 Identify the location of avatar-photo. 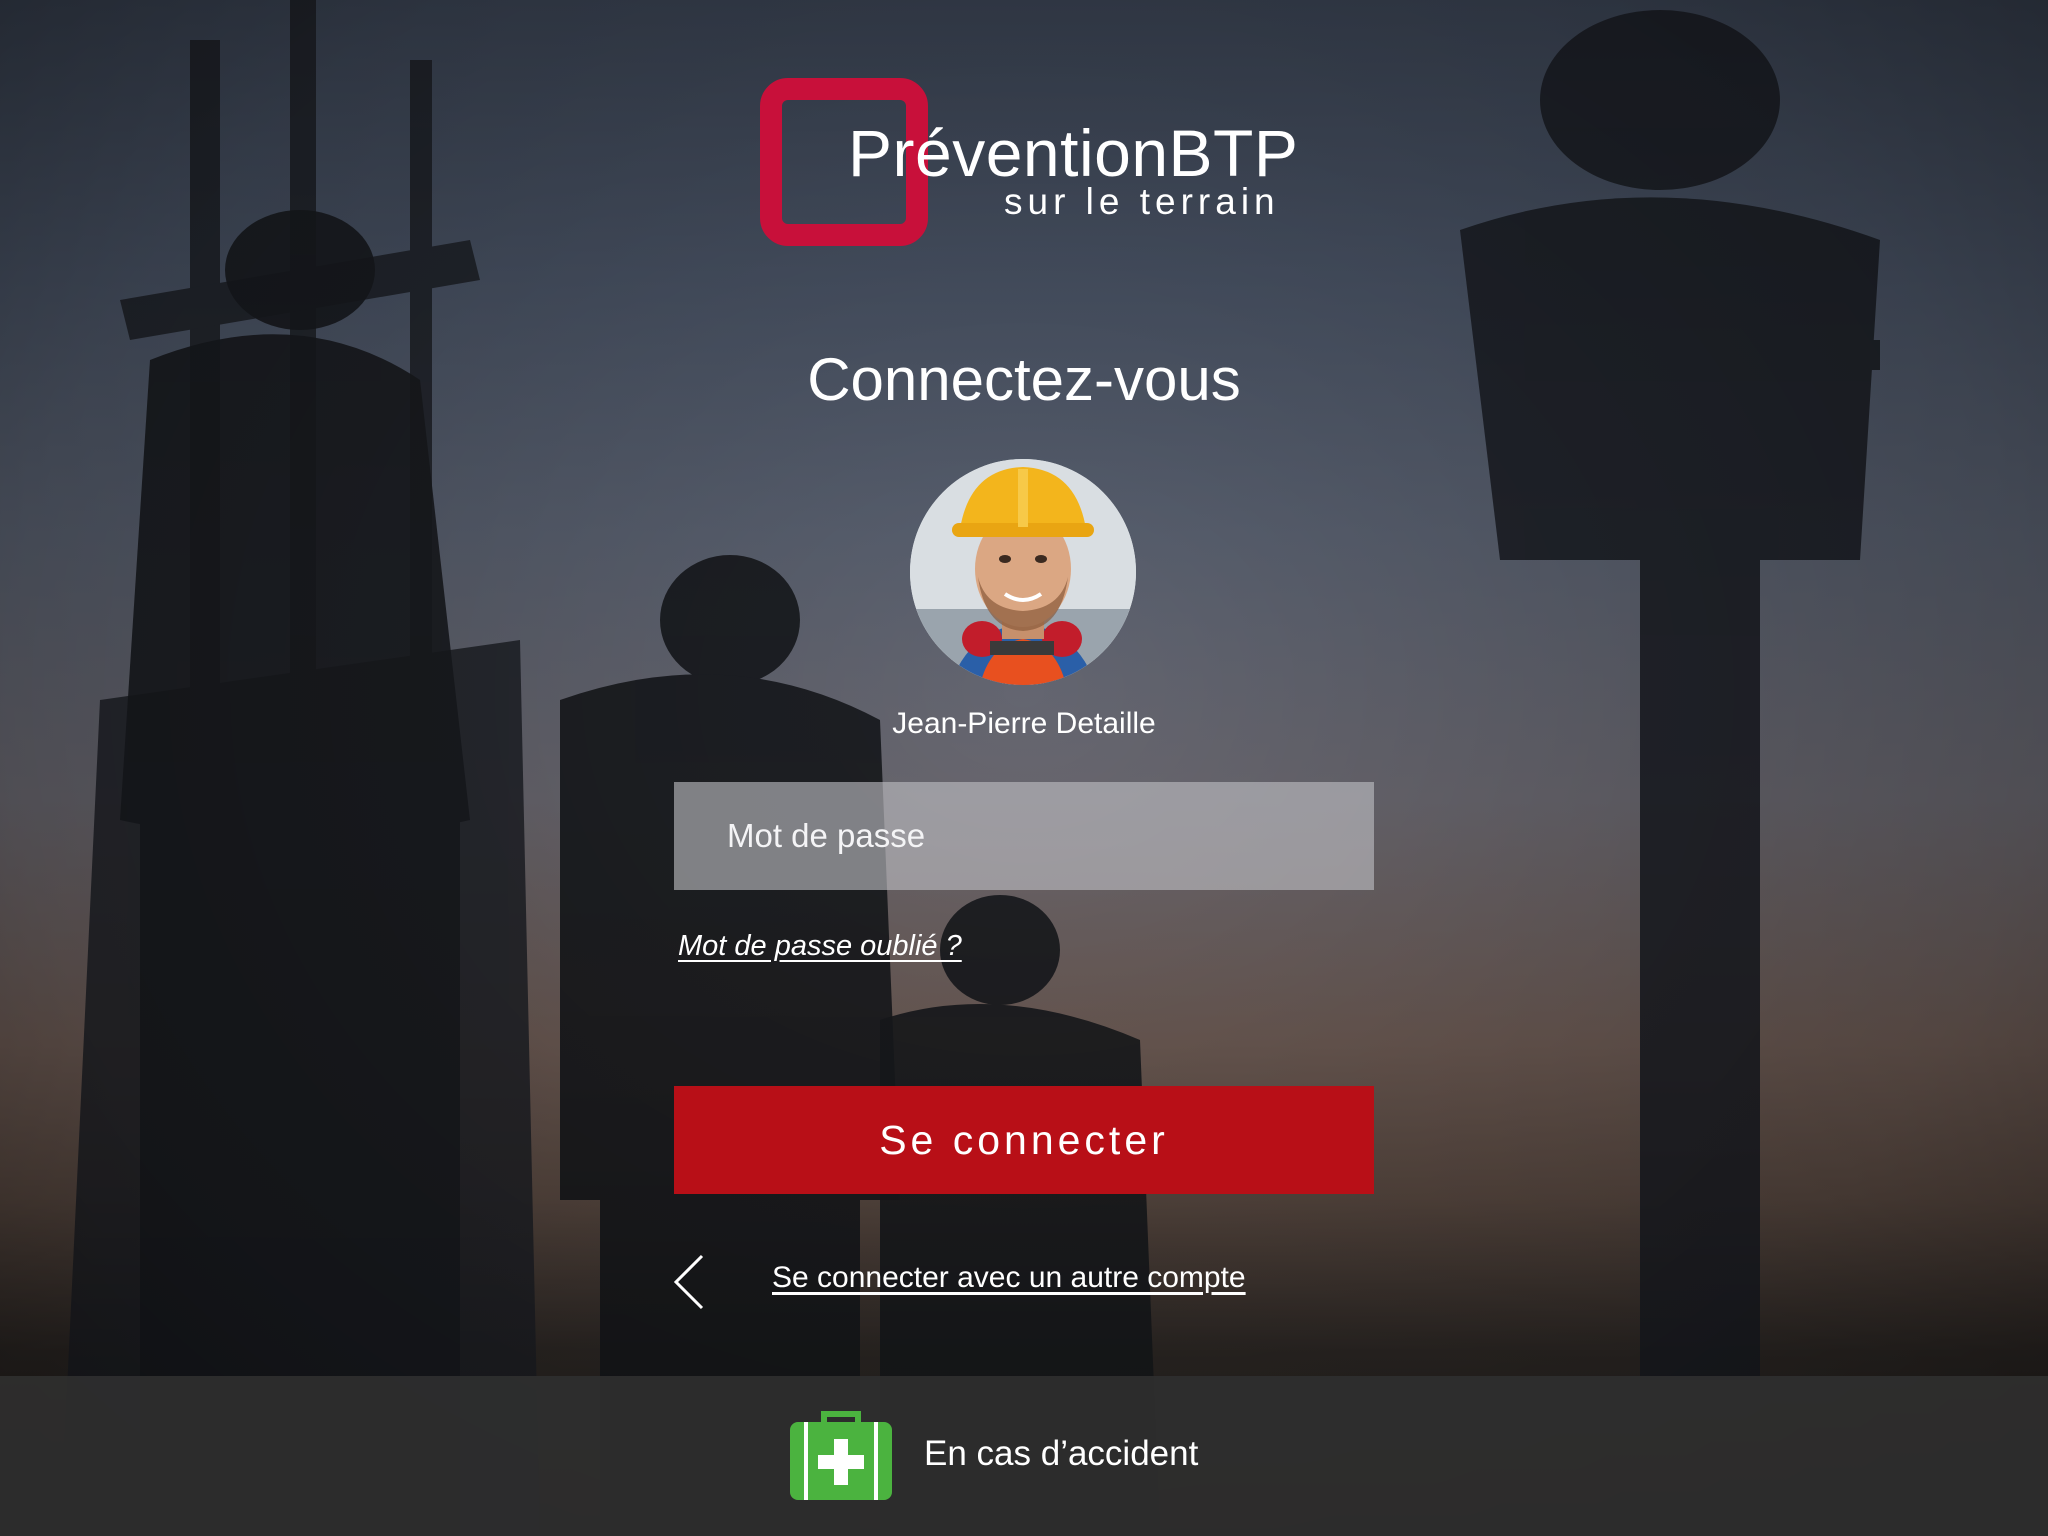
(1023, 572).